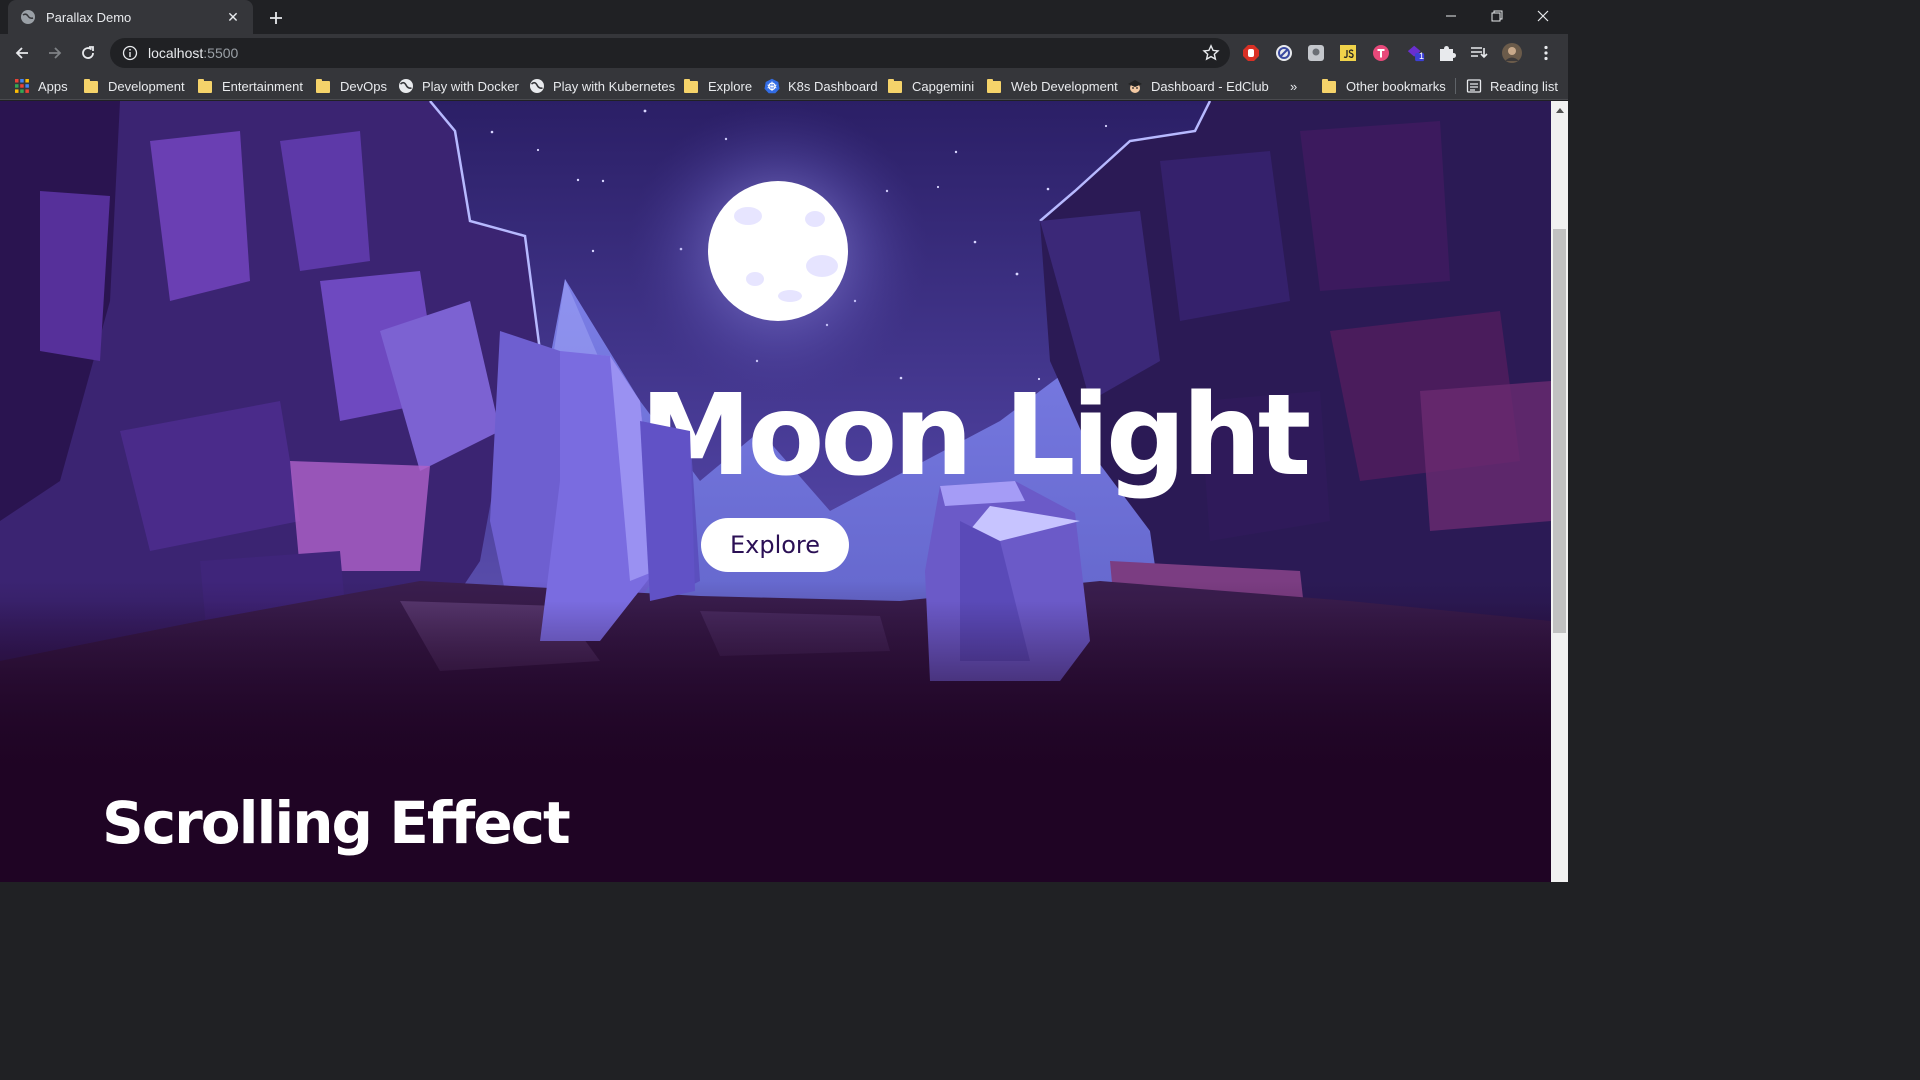  I want to click on reading-queue-icon, so click(1479, 53).